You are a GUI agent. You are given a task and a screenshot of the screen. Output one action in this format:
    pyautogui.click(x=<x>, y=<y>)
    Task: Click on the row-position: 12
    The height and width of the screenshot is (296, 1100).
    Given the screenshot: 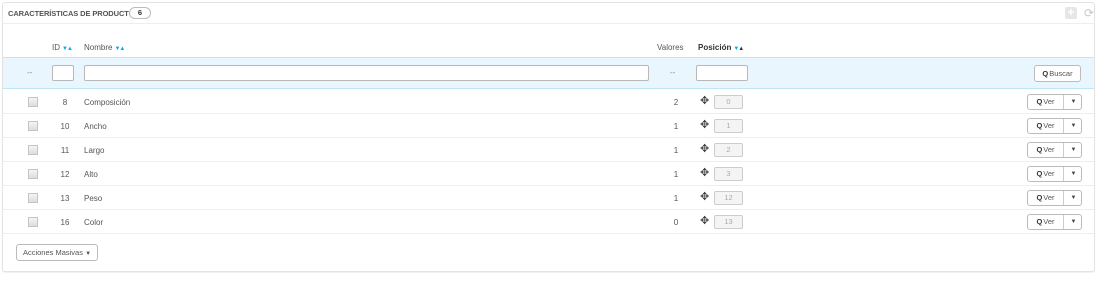 What is the action you would take?
    pyautogui.click(x=728, y=198)
    